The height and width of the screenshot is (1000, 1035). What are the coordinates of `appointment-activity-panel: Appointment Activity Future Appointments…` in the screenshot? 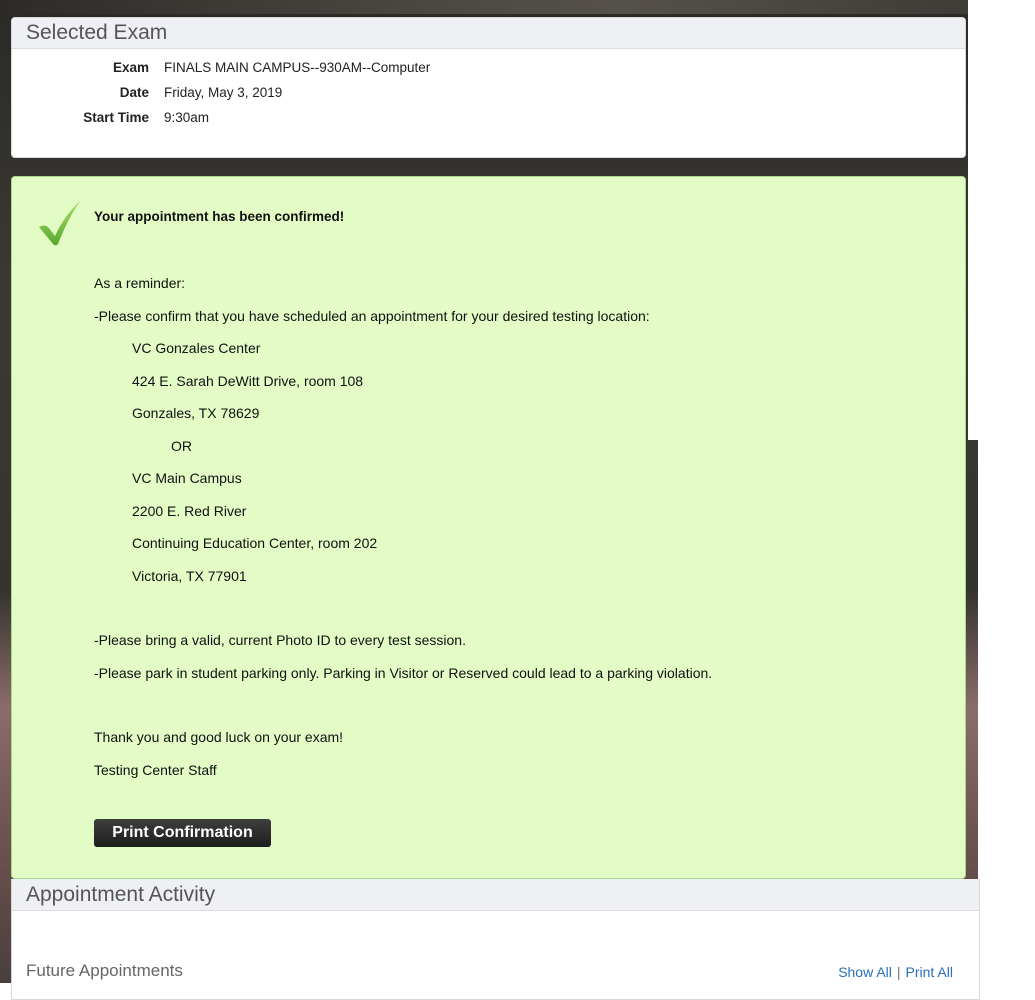 It's located at (495, 939).